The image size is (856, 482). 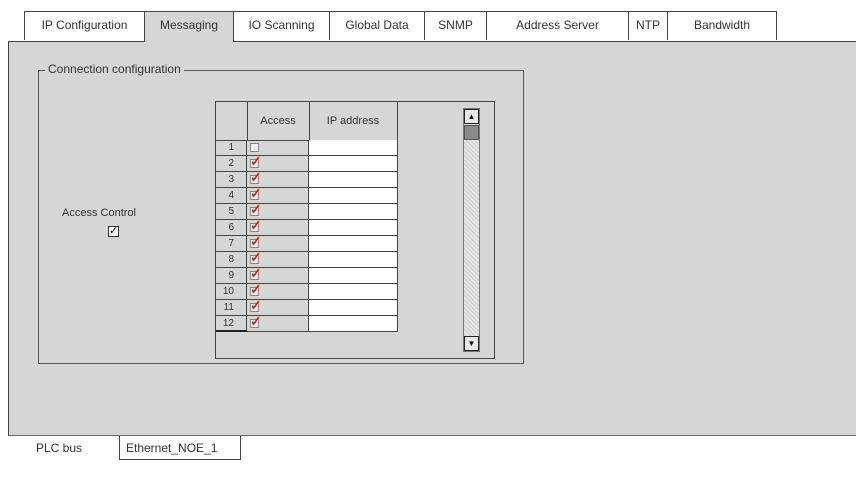 What do you see at coordinates (471, 116) in the screenshot?
I see `scroll-up-arrow-icon: ▲` at bounding box center [471, 116].